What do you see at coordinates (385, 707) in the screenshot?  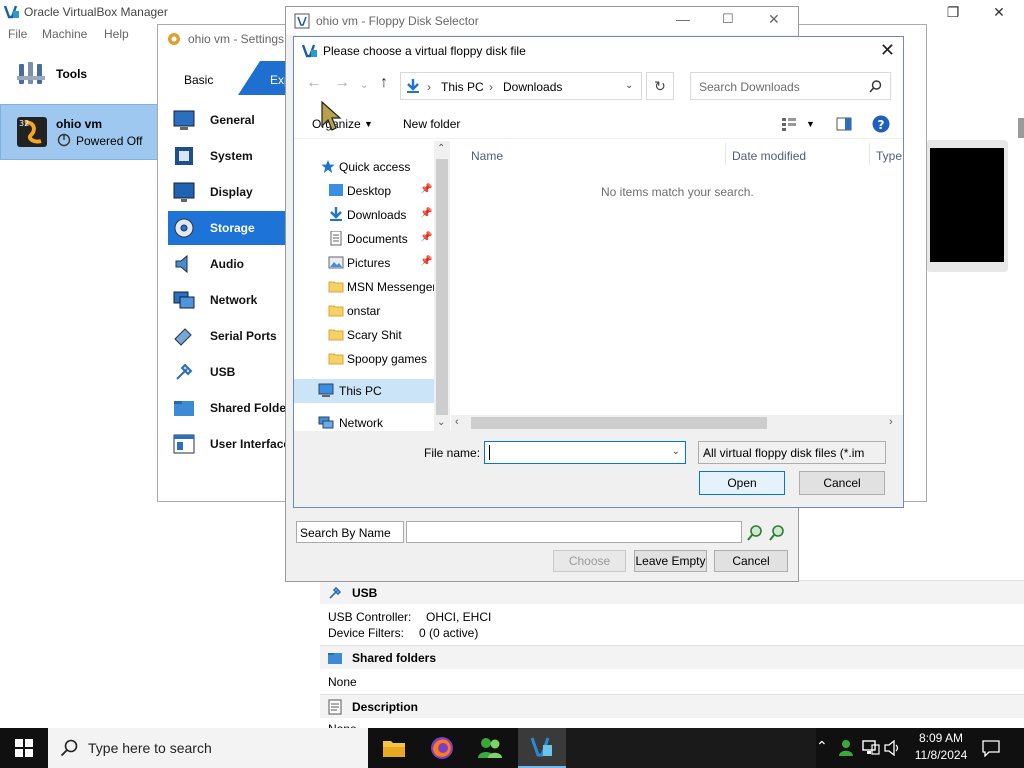 I see `description-section-title: Description` at bounding box center [385, 707].